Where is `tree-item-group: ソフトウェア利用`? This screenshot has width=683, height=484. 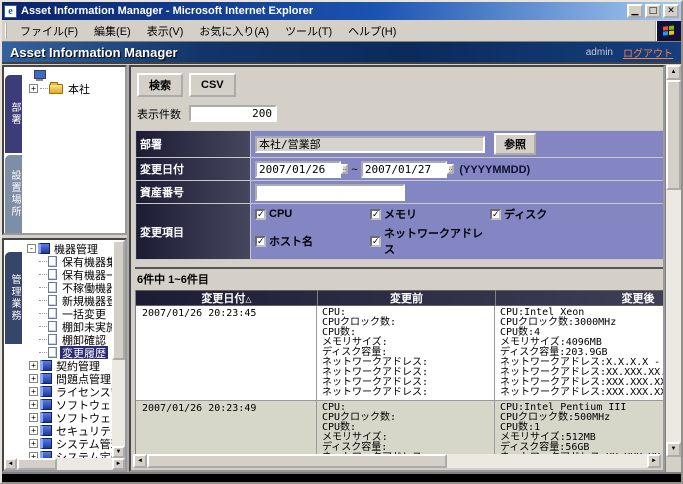 tree-item-group: ソフトウェア利用 is located at coordinates (68, 417).